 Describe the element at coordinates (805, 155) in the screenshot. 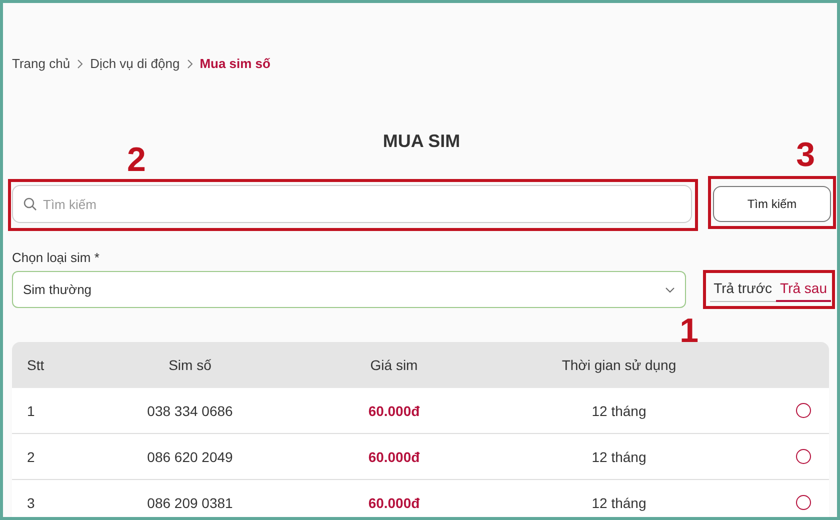

I see `callout-number: 3` at that location.